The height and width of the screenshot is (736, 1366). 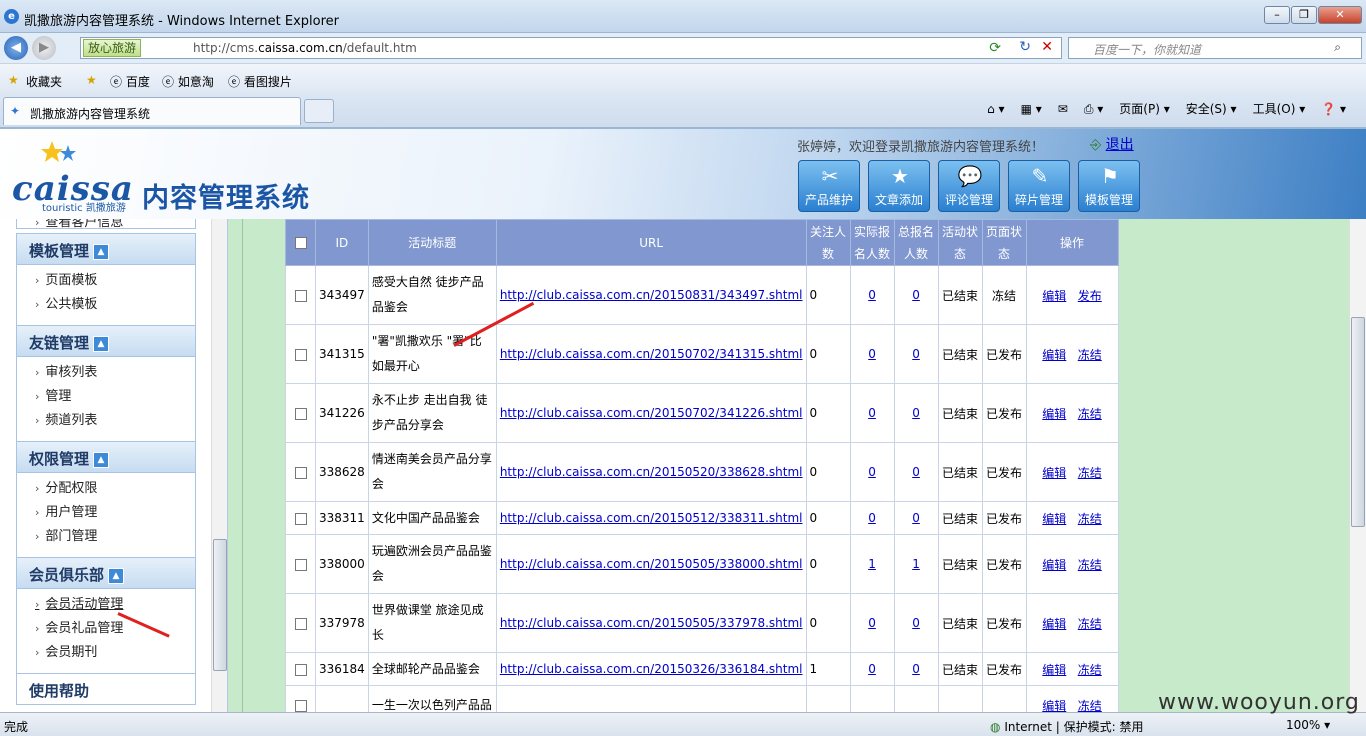 I want to click on search-input: 百度一下，你就知道 ⌕, so click(x=1215, y=48).